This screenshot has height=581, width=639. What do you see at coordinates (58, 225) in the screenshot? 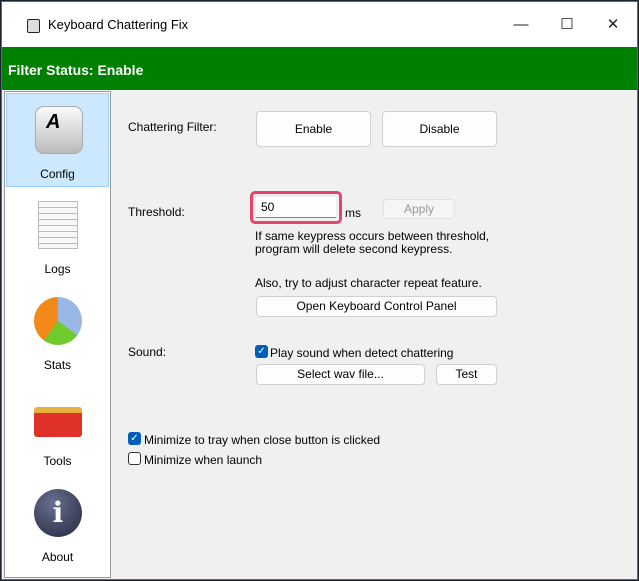
I see `document-icon` at bounding box center [58, 225].